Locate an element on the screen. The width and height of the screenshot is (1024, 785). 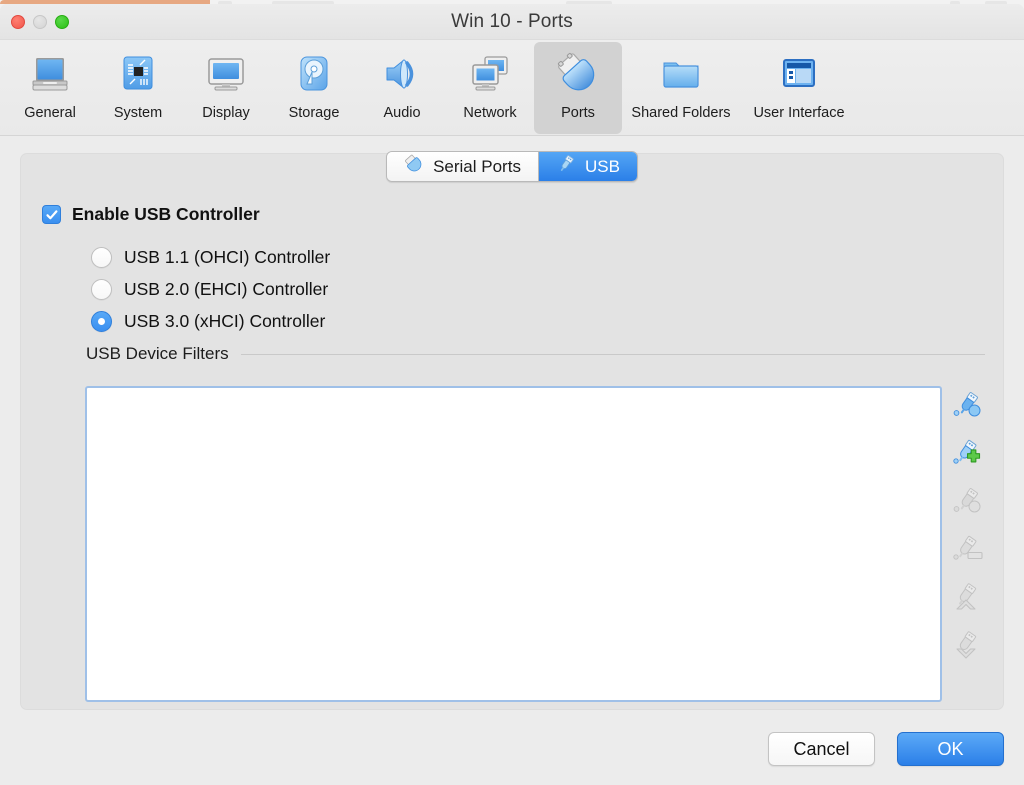
radio-label-usb-2-0: USB 2.0 (EHCI) Controller is located at coordinates (226, 288).